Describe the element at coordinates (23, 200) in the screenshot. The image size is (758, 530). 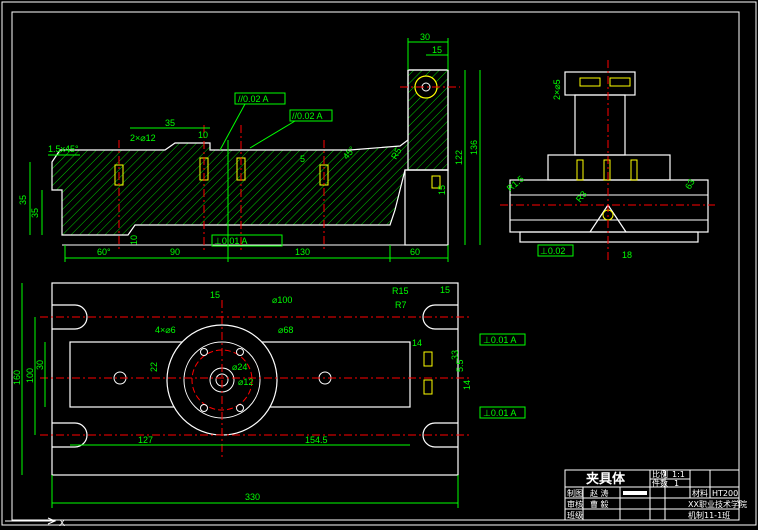
I see `dim-35-left-a: 35` at that location.